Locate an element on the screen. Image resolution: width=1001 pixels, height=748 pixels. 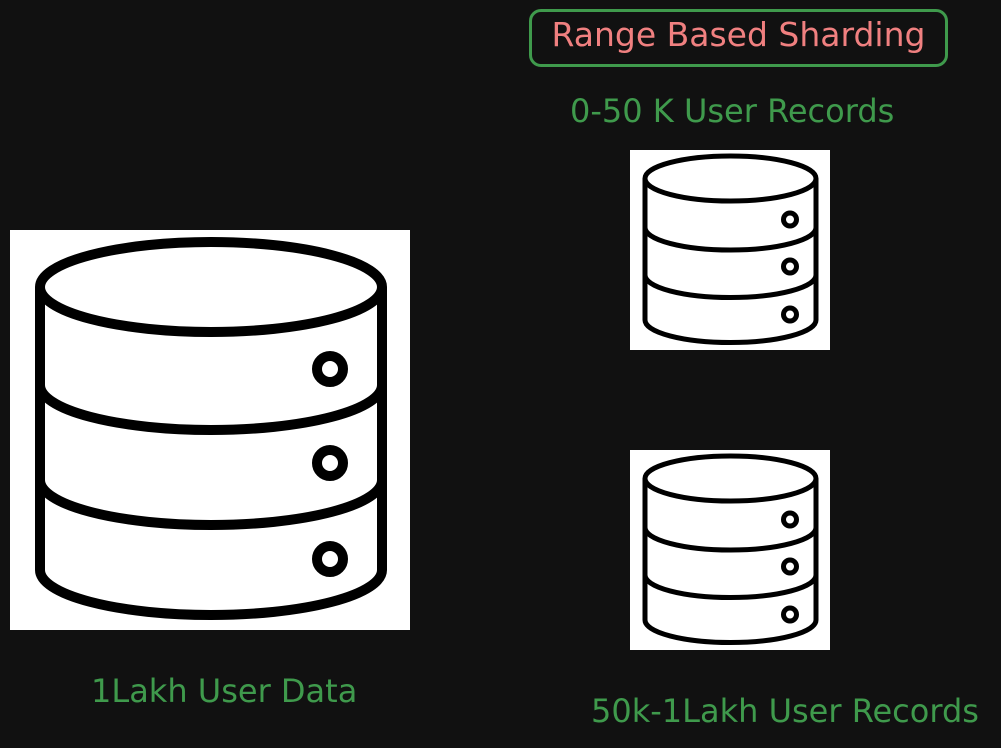
shard-1-database-icon is located at coordinates (730, 250).